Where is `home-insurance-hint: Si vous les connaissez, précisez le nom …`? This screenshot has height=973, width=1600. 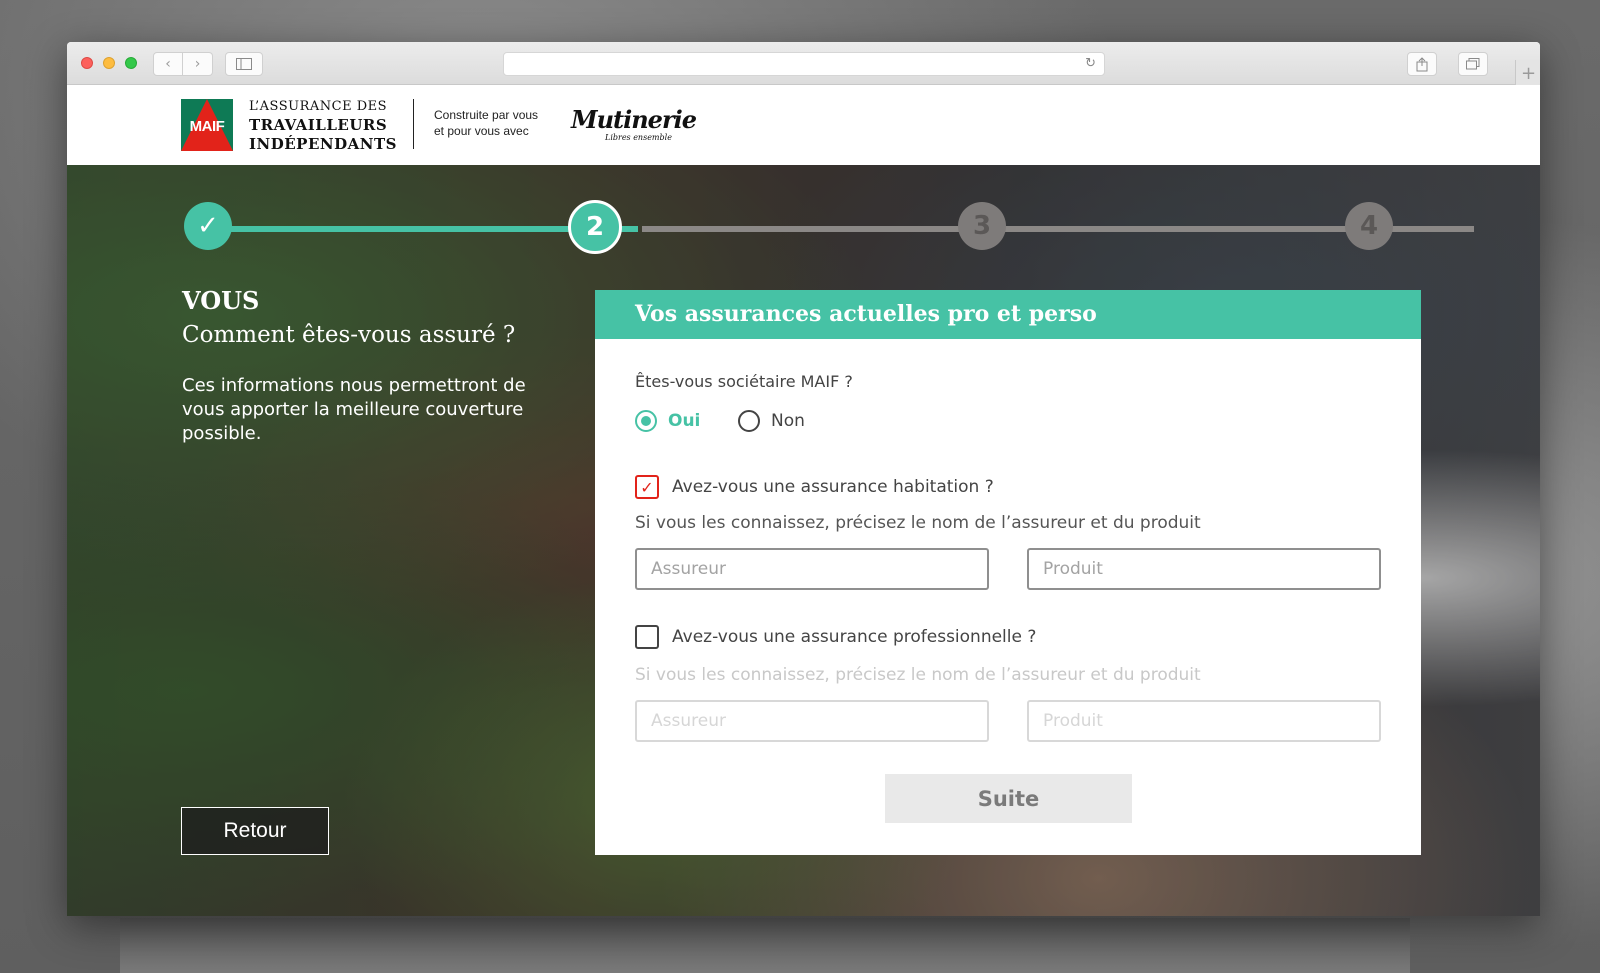
home-insurance-hint: Si vous les connaissez, précisez le nom … is located at coordinates (918, 523).